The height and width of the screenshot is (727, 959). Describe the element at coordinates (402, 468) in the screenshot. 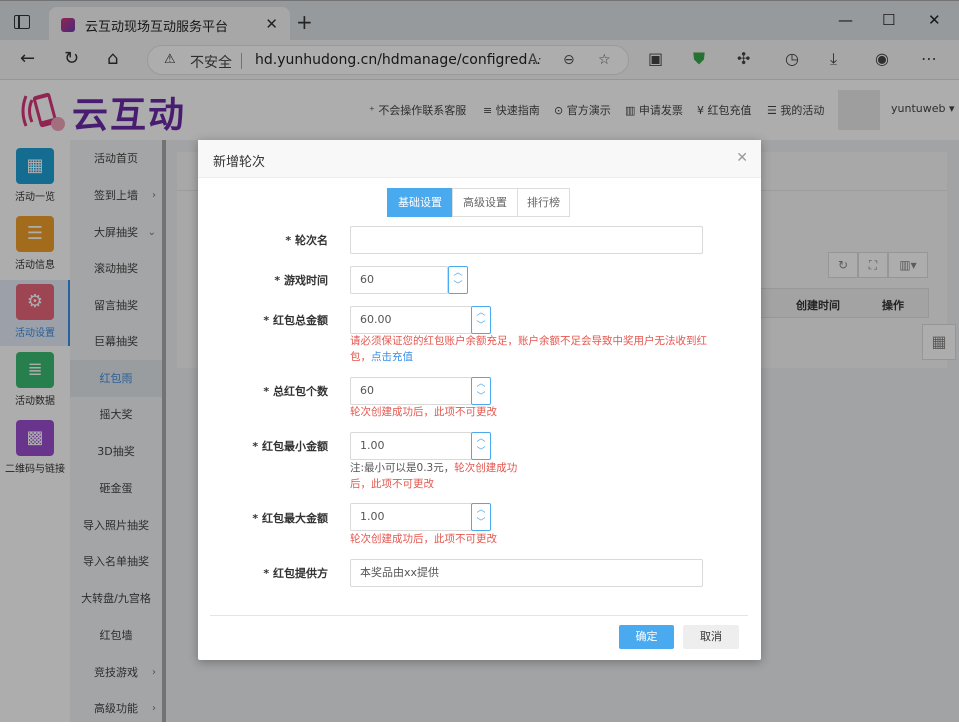

I see `hint-note: 注:最小可以是0.3元，` at that location.